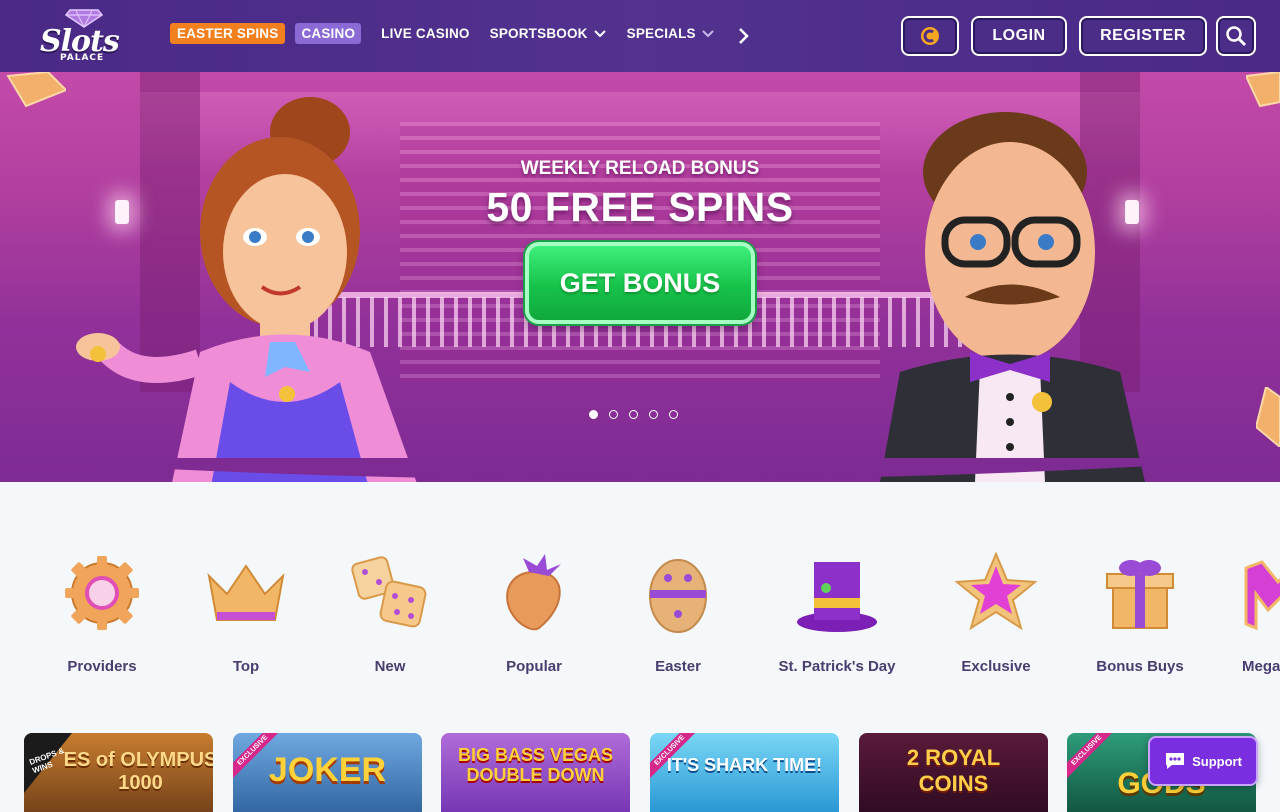 This screenshot has height=812, width=1280. I want to click on game-tile: 2 ROYAL COINS, so click(953, 772).